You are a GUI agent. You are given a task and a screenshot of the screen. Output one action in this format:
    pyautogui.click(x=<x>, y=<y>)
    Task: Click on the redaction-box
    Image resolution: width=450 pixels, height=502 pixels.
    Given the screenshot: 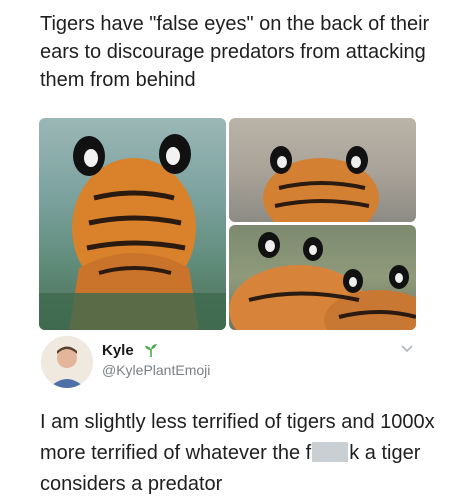 What is the action you would take?
    pyautogui.click(x=330, y=452)
    